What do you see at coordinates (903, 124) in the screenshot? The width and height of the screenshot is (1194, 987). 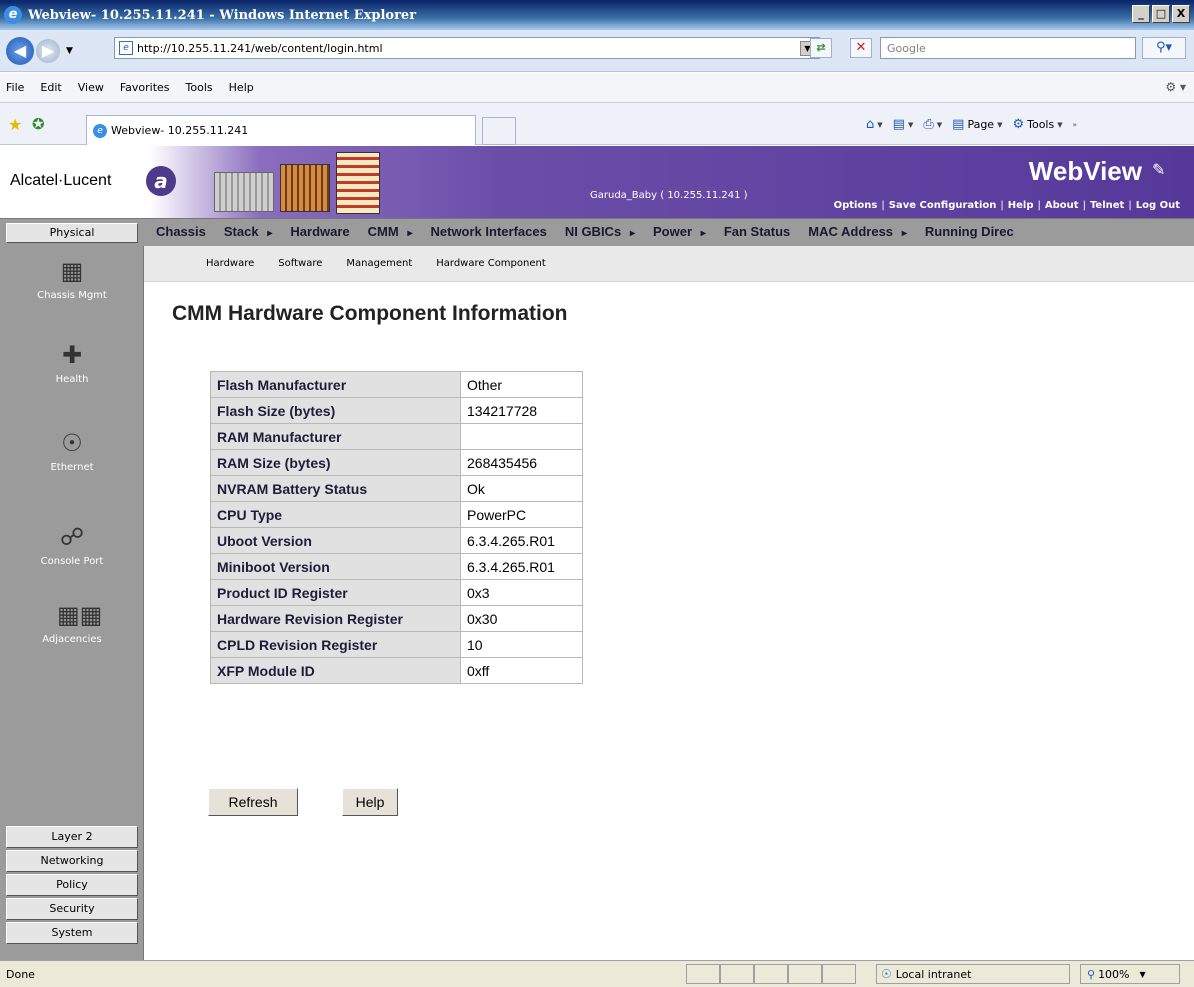 I see `feeds-button: ▤ ▼` at bounding box center [903, 124].